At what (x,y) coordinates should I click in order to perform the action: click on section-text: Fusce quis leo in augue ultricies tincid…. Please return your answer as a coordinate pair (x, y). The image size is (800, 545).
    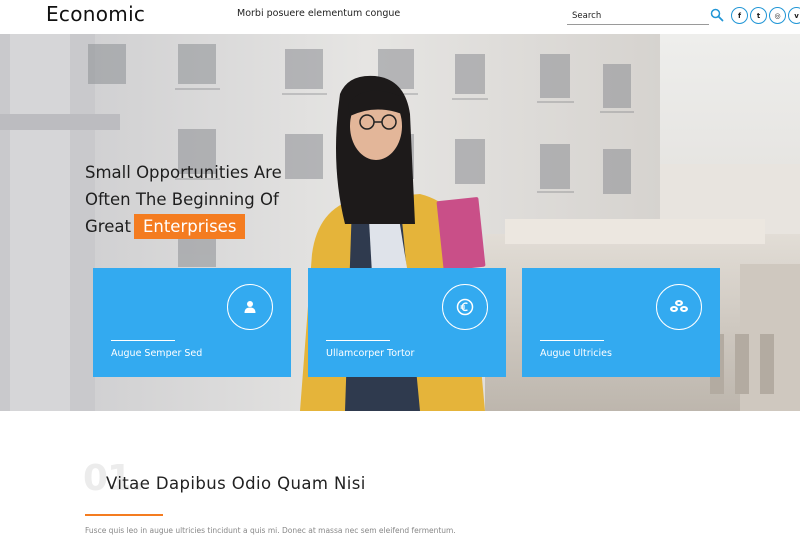
    Looking at the image, I should click on (270, 530).